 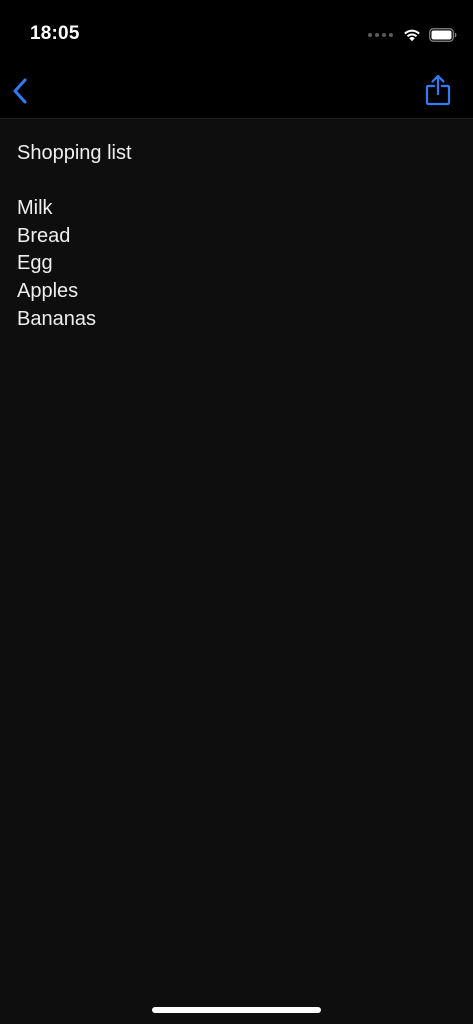 I want to click on status-bar: 18:05, so click(x=236, y=32).